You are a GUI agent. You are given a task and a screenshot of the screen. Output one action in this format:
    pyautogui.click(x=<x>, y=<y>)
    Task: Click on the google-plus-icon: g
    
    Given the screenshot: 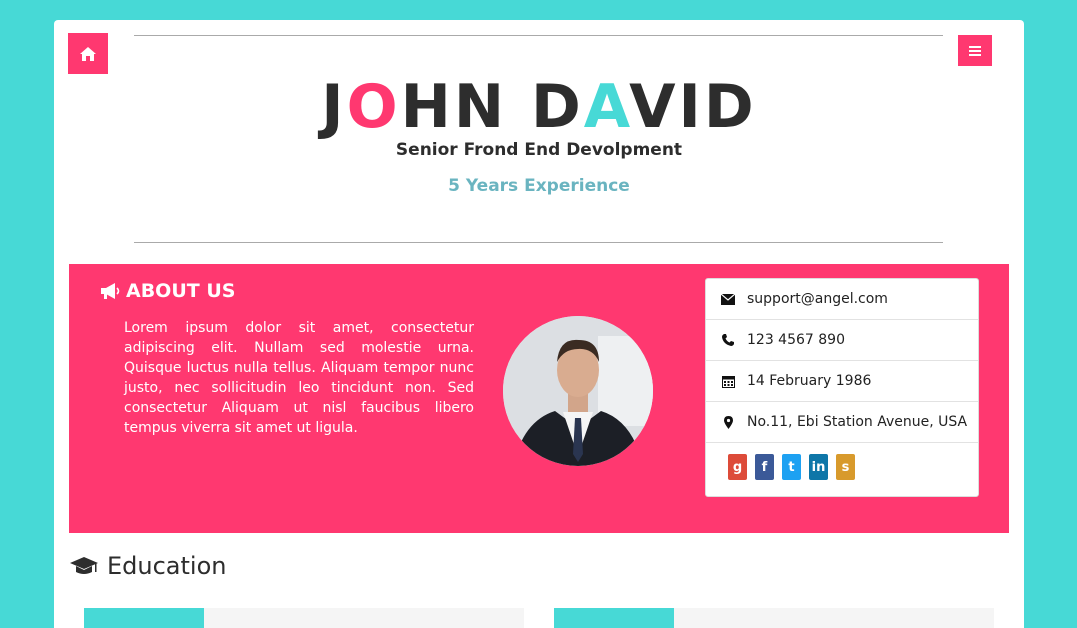 What is the action you would take?
    pyautogui.click(x=737, y=467)
    